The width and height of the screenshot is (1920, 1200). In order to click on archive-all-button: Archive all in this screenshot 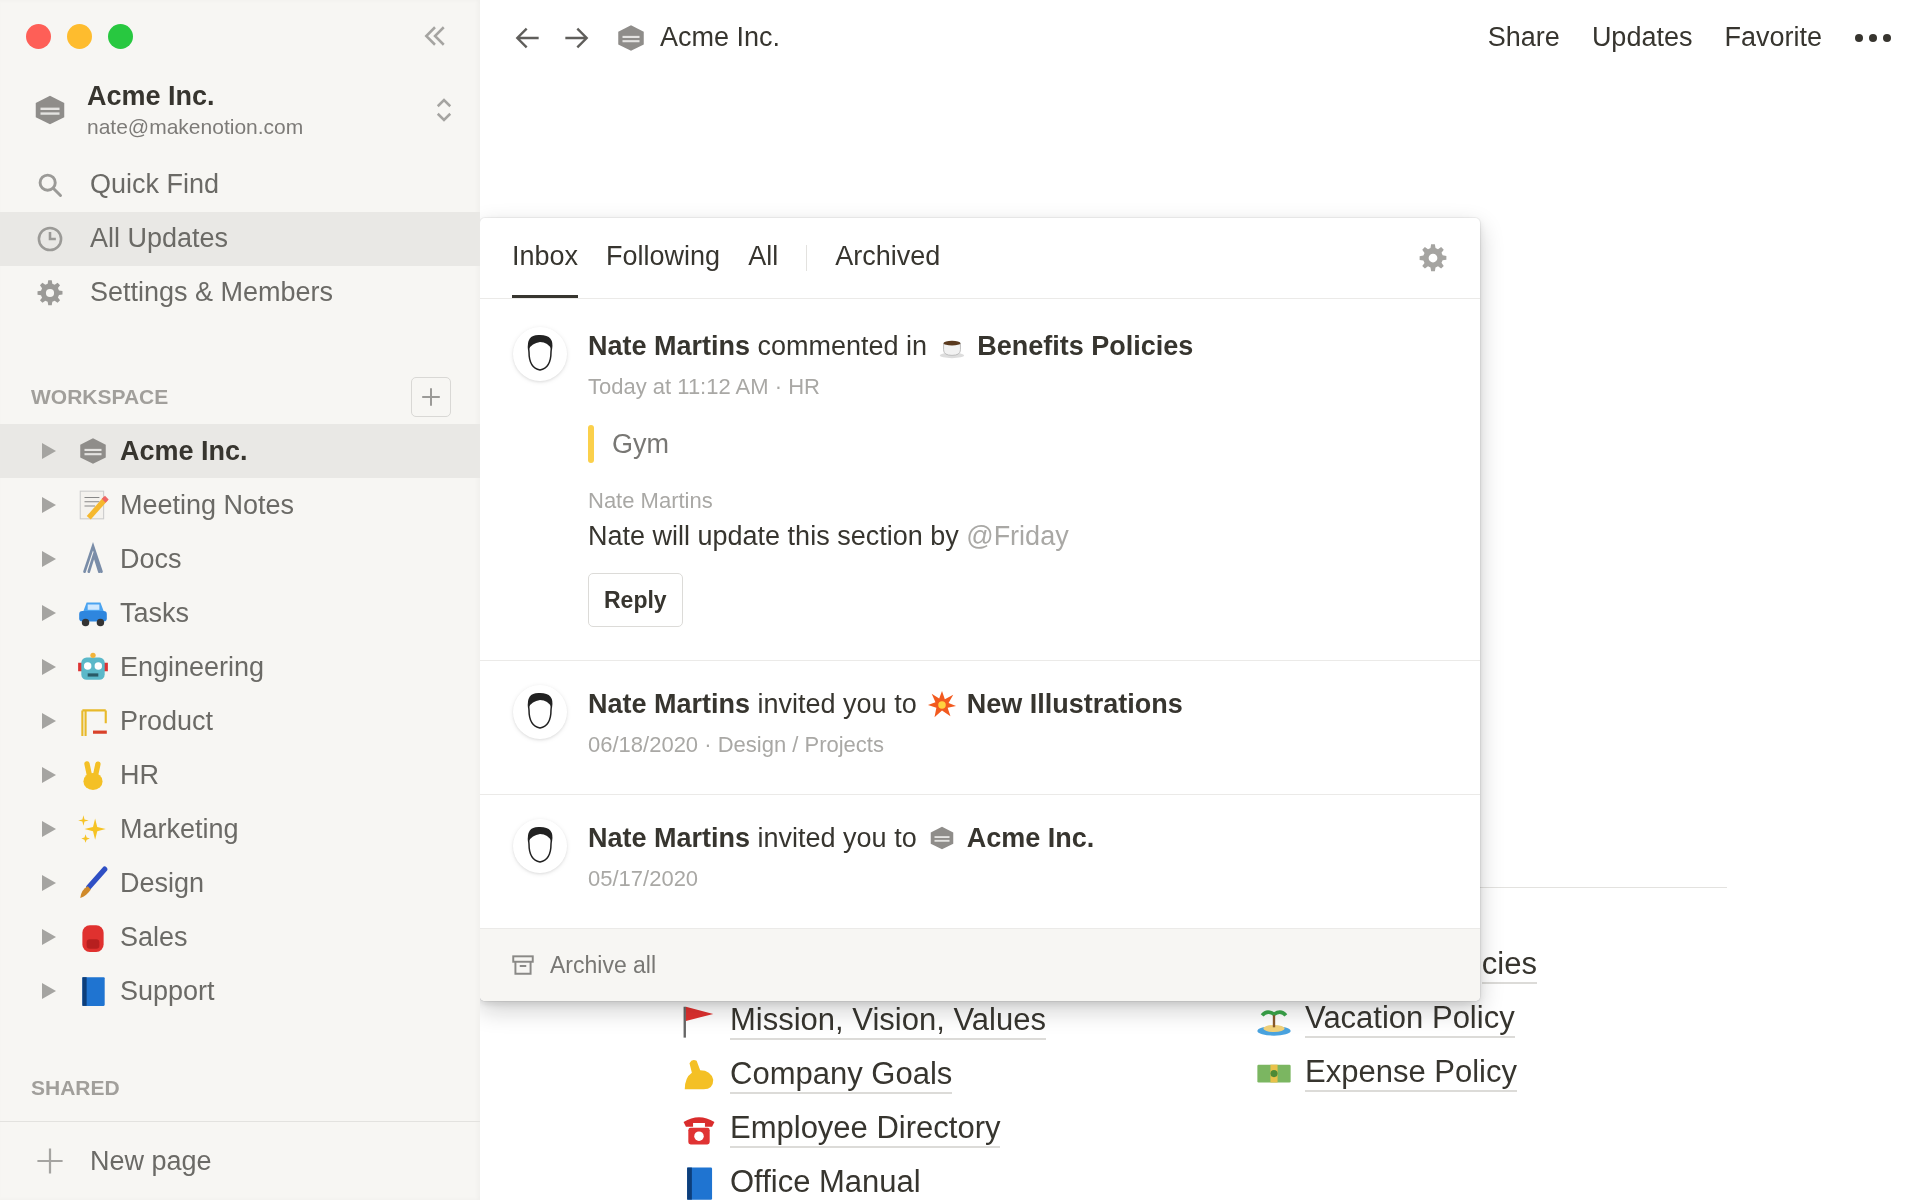, I will do `click(603, 965)`.